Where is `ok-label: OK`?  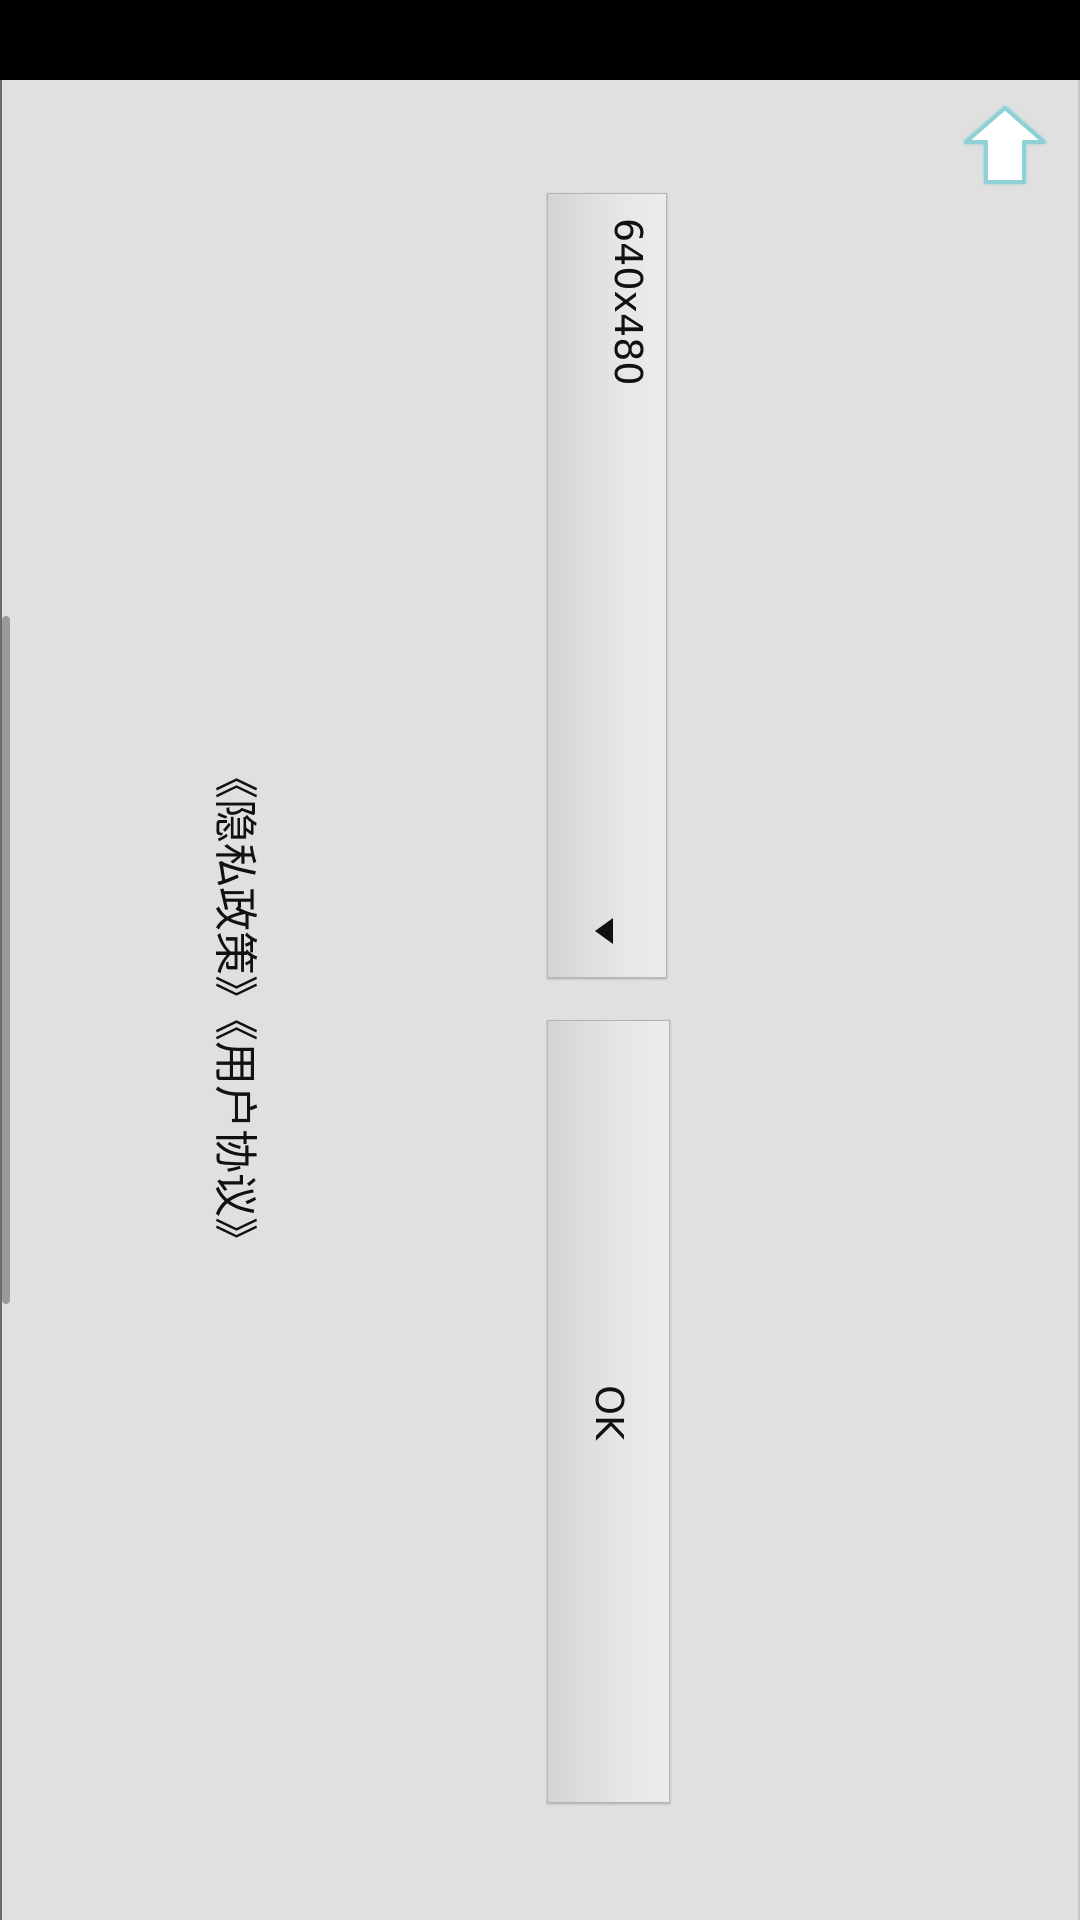 ok-label: OK is located at coordinates (609, 1412).